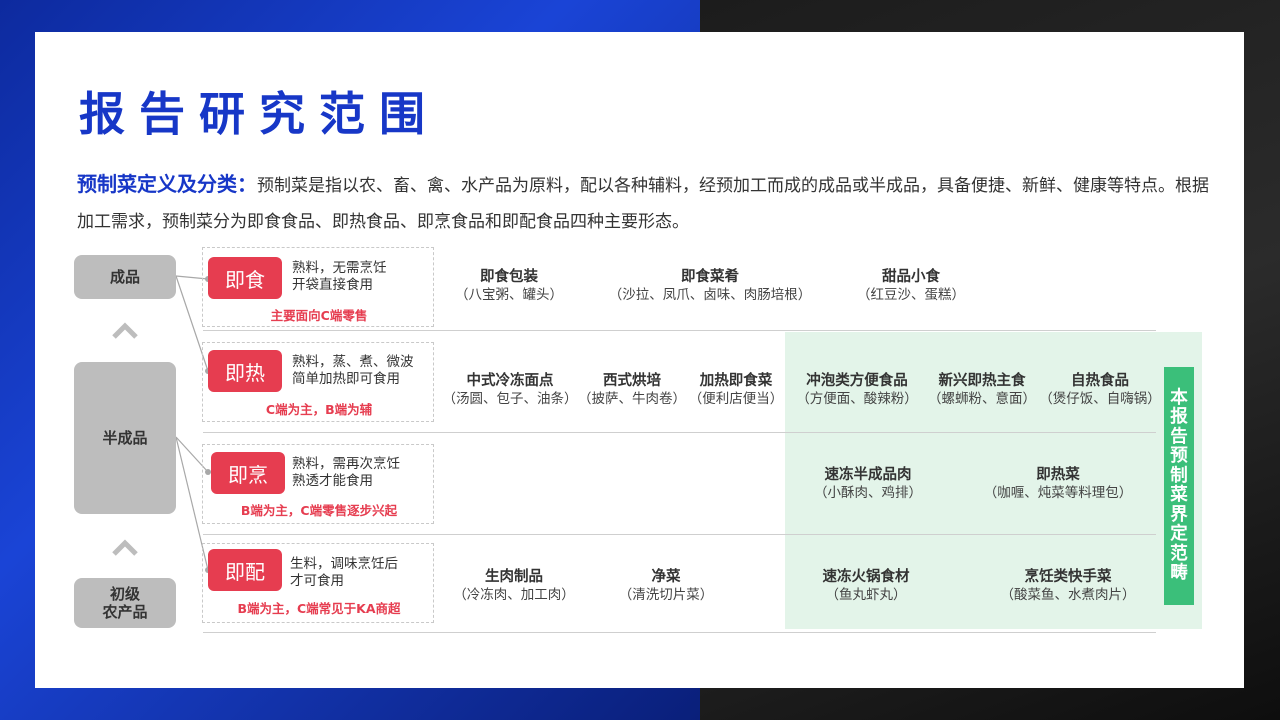 This screenshot has height=720, width=1280. Describe the element at coordinates (632, 390) in the screenshot. I see `product-item: 西式烘培 （披萨、牛肉卷）` at that location.